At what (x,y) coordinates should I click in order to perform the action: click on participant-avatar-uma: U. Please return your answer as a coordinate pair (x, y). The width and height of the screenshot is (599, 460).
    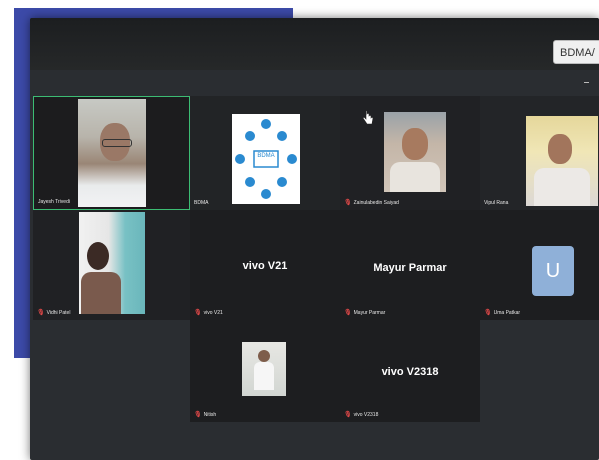
    Looking at the image, I should click on (553, 271).